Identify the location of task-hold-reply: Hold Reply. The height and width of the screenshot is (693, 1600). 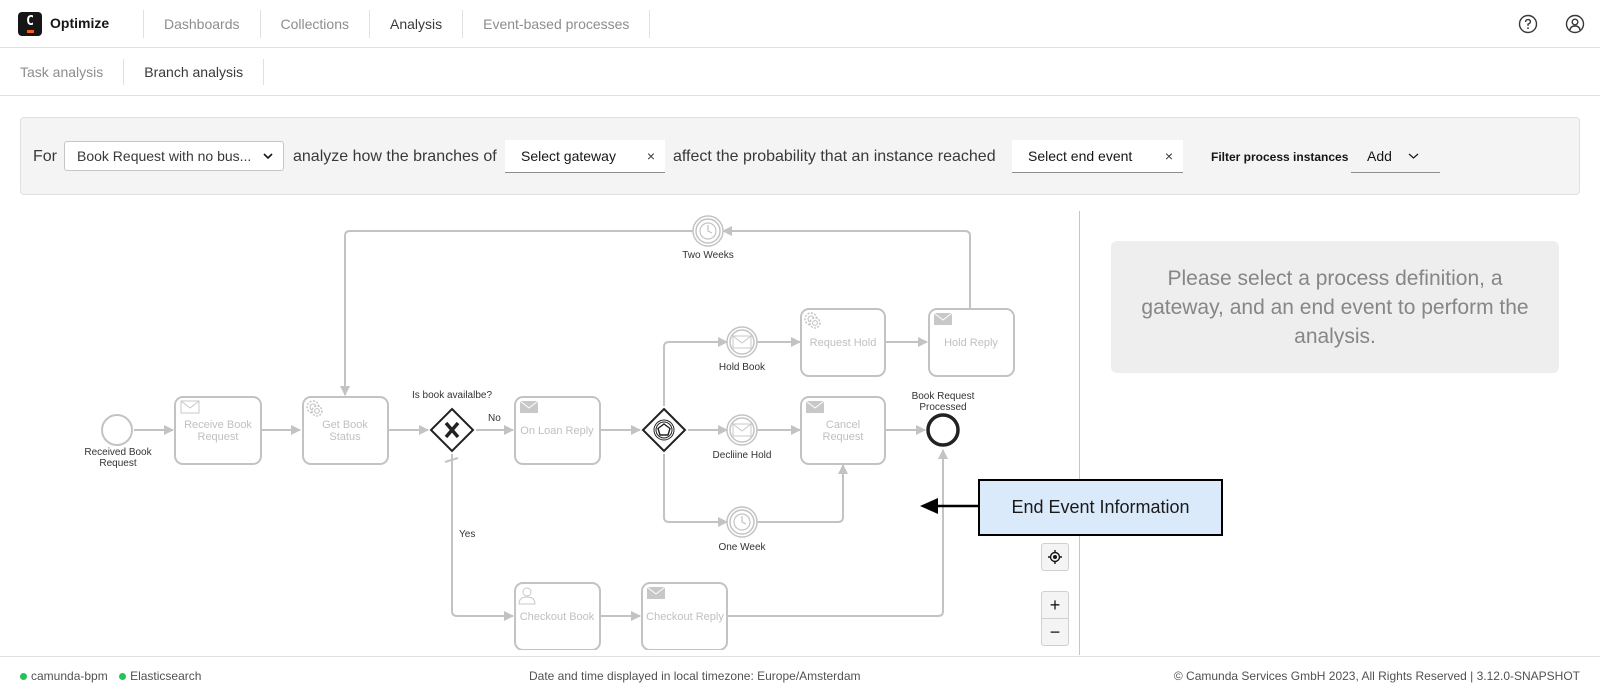
(971, 342).